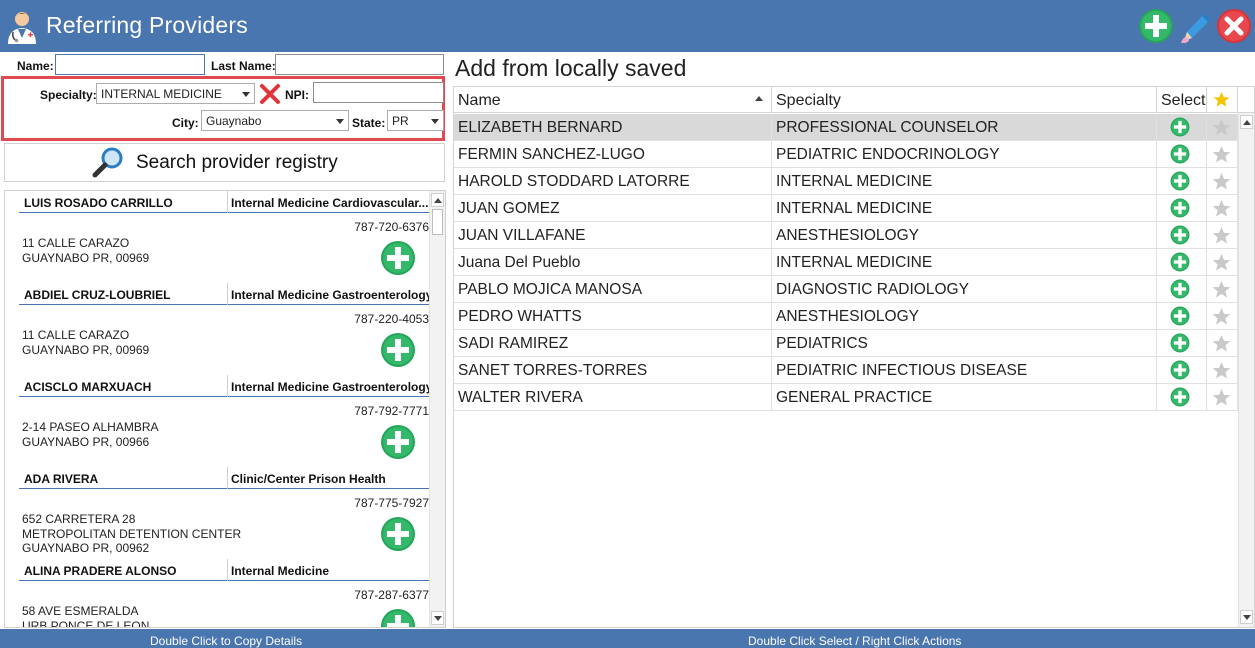 The width and height of the screenshot is (1255, 648). I want to click on name-input, so click(130, 64).